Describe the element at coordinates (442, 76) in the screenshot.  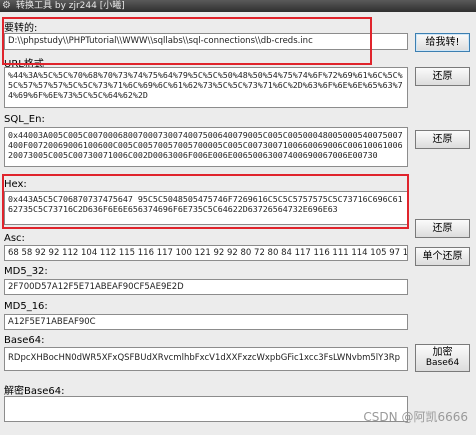
I see `url-restore-button: 还原` at that location.